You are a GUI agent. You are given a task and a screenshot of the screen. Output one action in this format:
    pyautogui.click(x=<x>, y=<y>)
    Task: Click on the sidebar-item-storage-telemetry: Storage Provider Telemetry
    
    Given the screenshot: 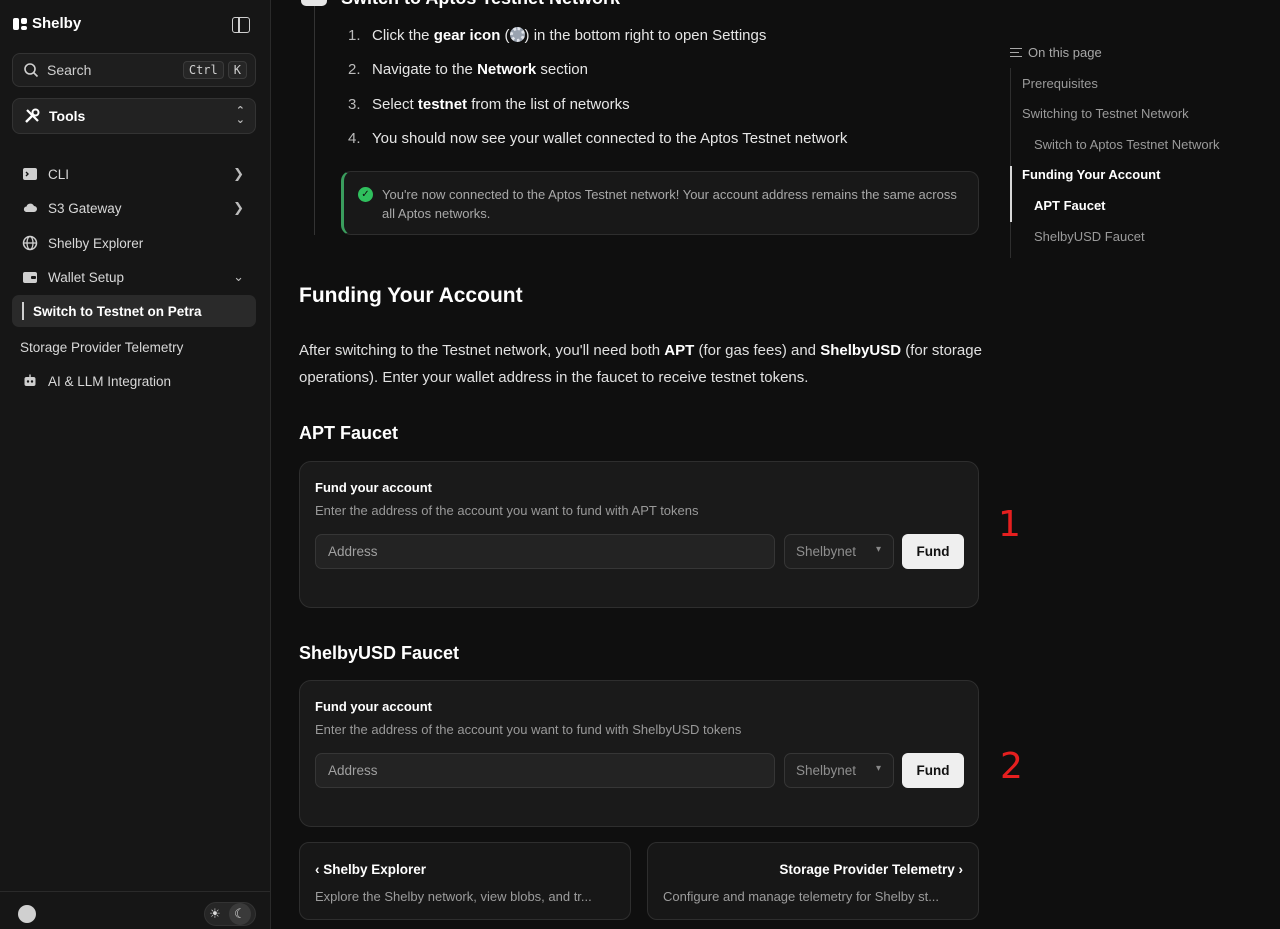 What is the action you would take?
    pyautogui.click(x=132, y=347)
    